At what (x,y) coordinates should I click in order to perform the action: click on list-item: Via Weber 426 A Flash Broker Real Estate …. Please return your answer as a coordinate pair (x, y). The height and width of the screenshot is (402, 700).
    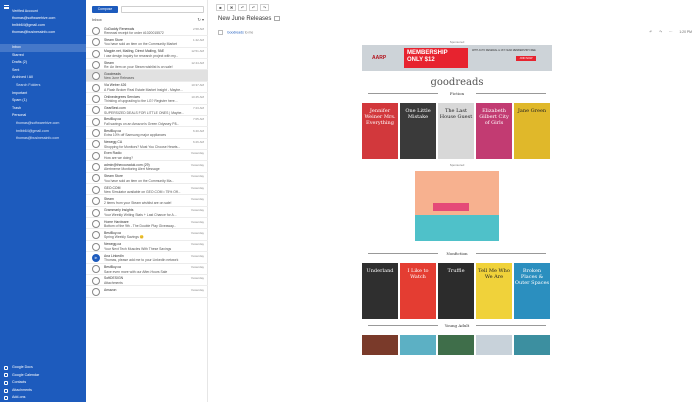
    Looking at the image, I should click on (147, 88).